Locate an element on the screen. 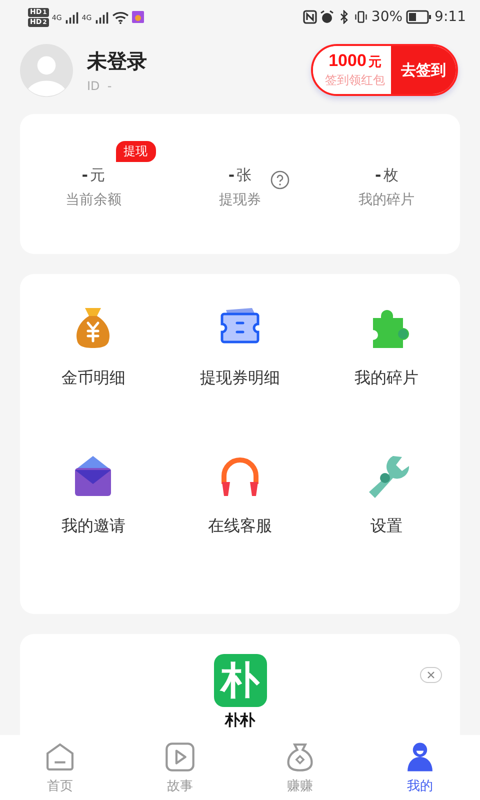  money-bag-icon is located at coordinates (300, 756).